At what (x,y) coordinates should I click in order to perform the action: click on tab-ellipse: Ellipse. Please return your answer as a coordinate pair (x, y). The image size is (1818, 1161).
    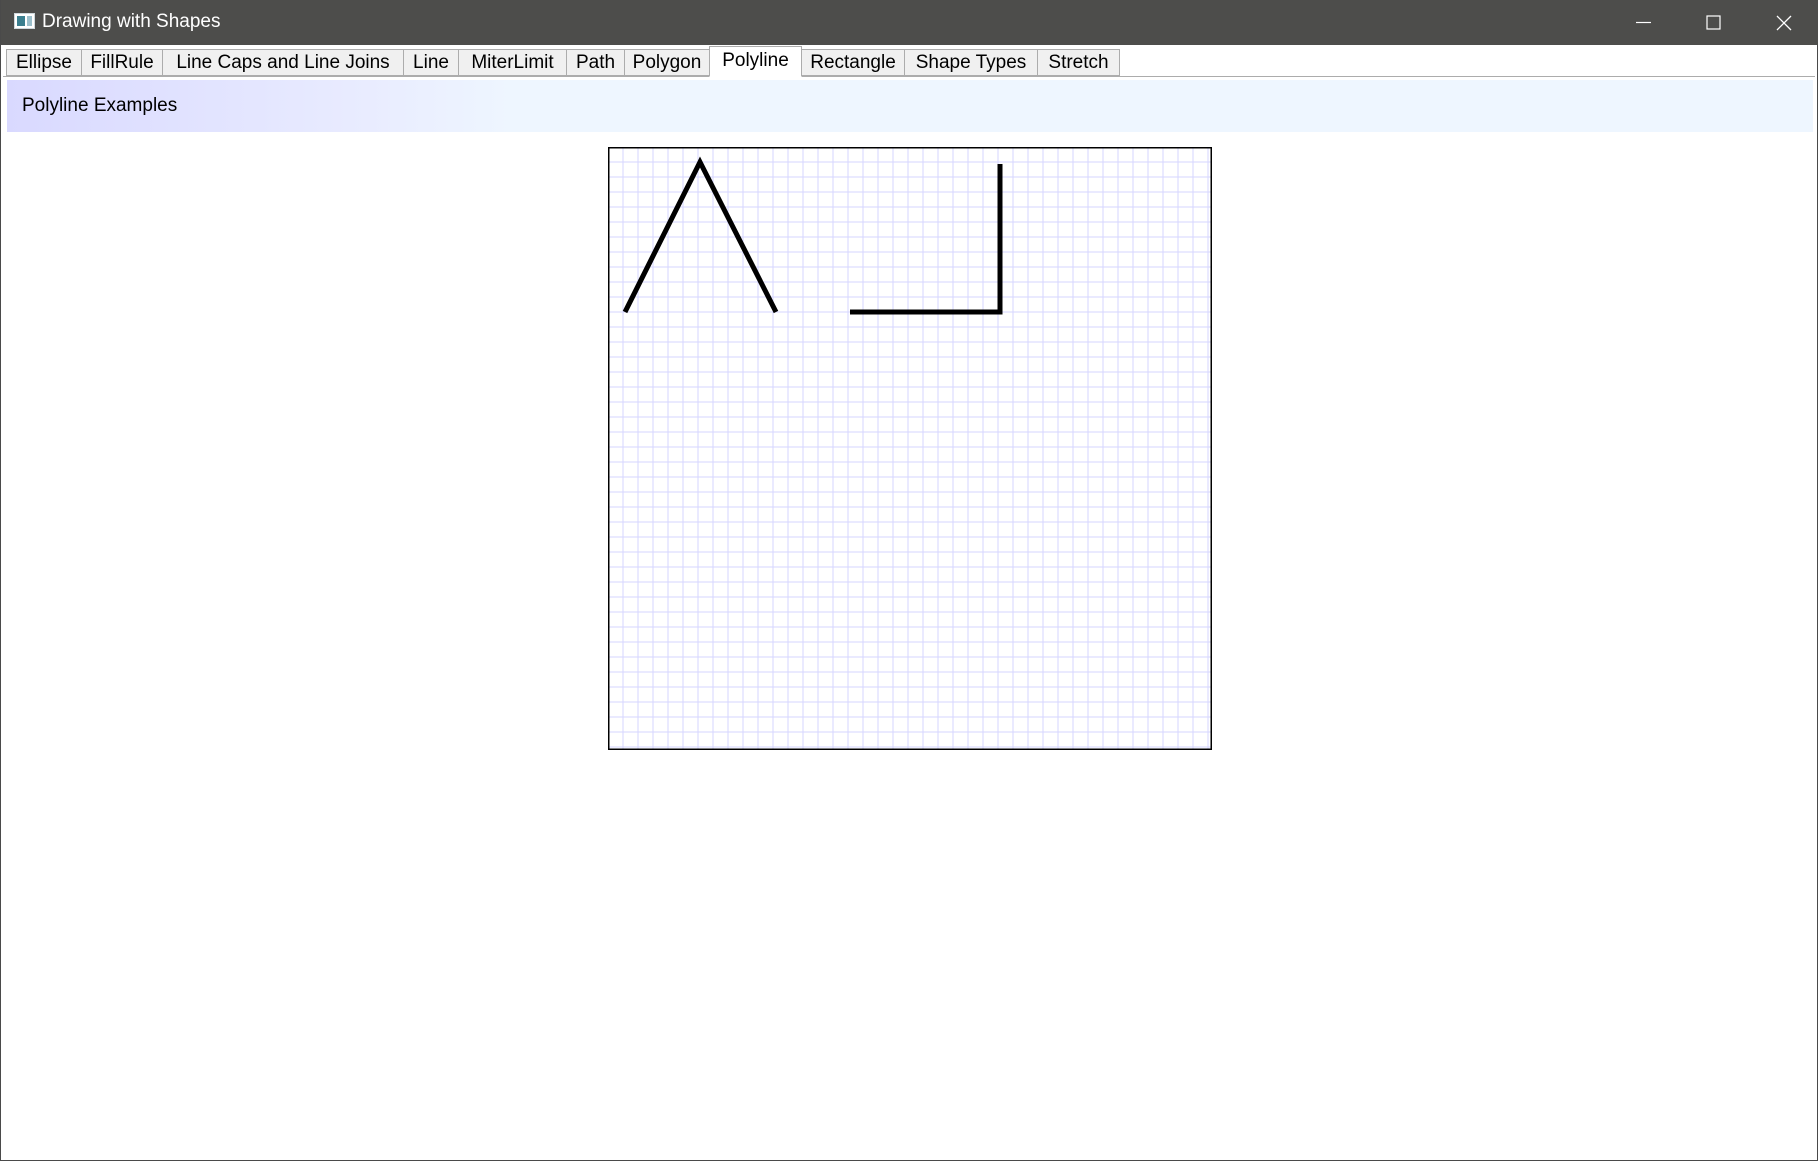
    Looking at the image, I should click on (44, 62).